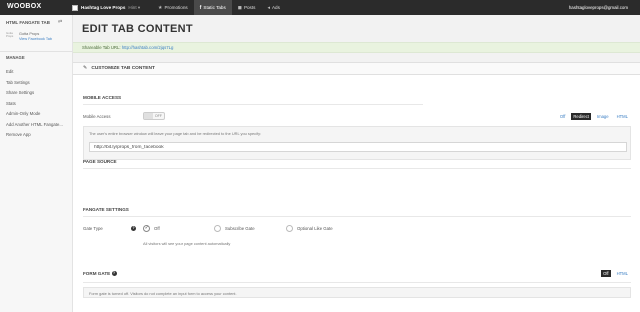  I want to click on gate-option-off-label: Off, so click(157, 228).